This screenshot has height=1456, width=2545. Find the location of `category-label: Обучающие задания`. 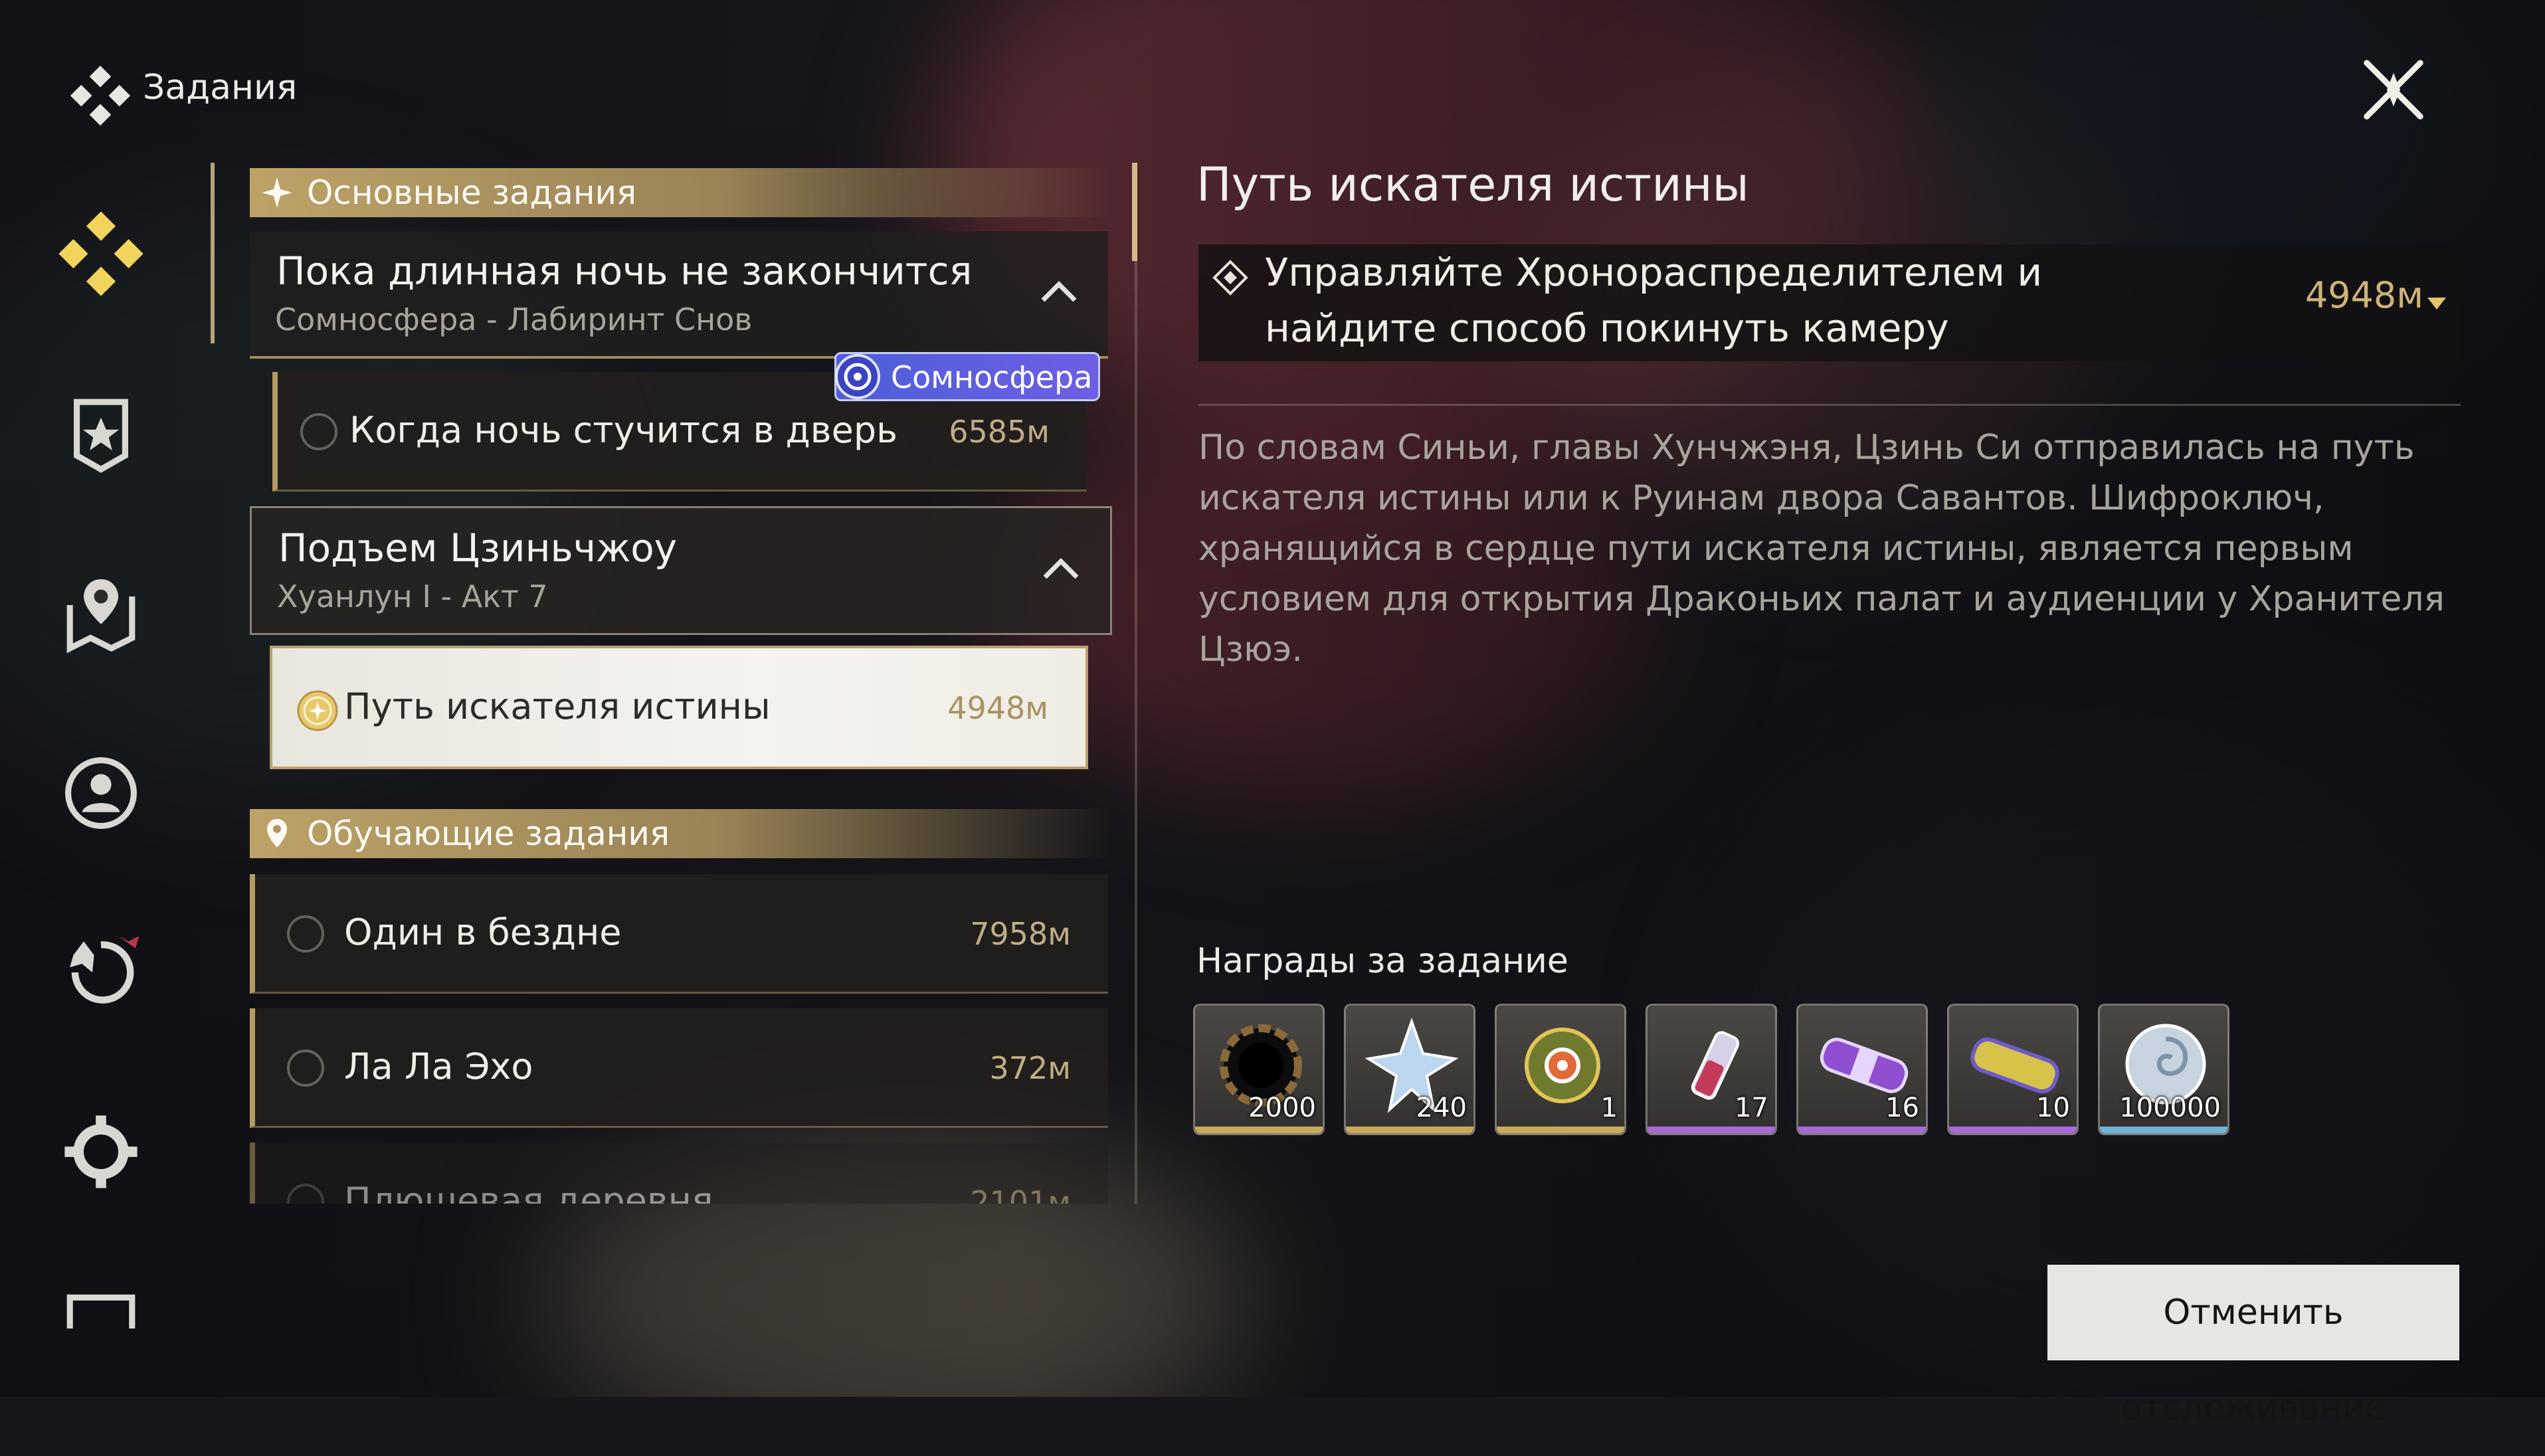

category-label: Обучающие задания is located at coordinates (489, 833).